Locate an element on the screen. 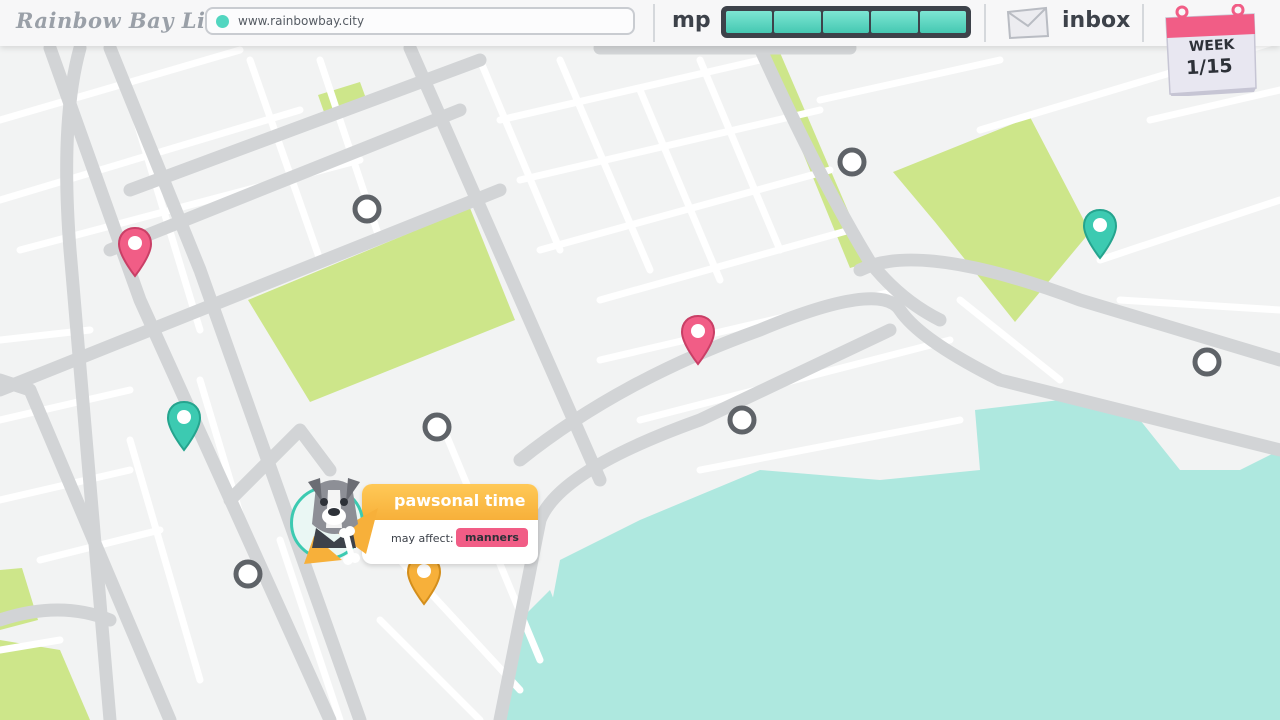 This screenshot has width=1280, height=720. stat-badge: manners is located at coordinates (492, 537).